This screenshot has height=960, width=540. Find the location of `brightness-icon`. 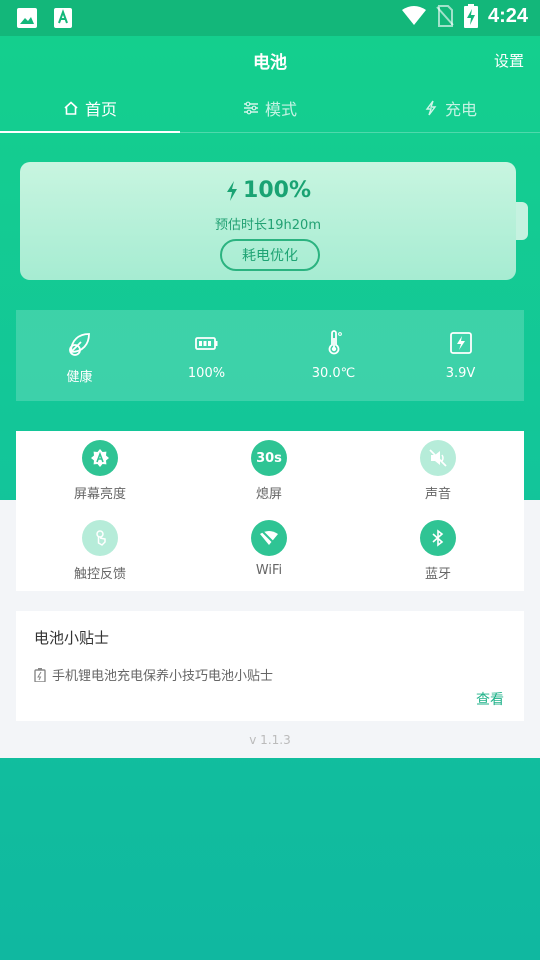

brightness-icon is located at coordinates (100, 458).